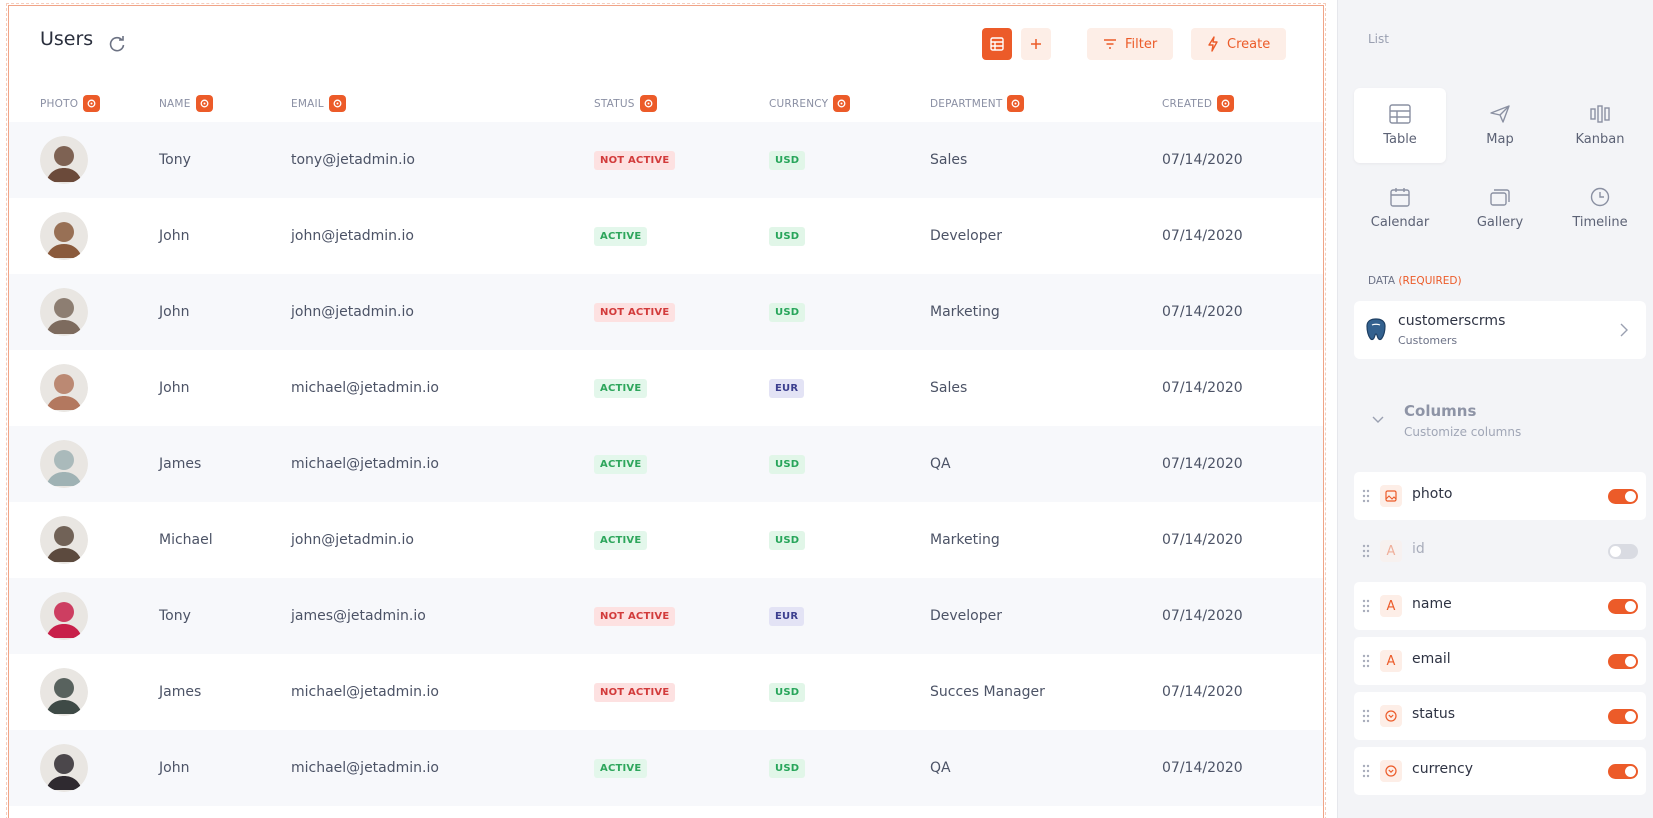 This screenshot has width=1653, height=818. Describe the element at coordinates (1378, 419) in the screenshot. I see `chevron-down-icon` at that location.